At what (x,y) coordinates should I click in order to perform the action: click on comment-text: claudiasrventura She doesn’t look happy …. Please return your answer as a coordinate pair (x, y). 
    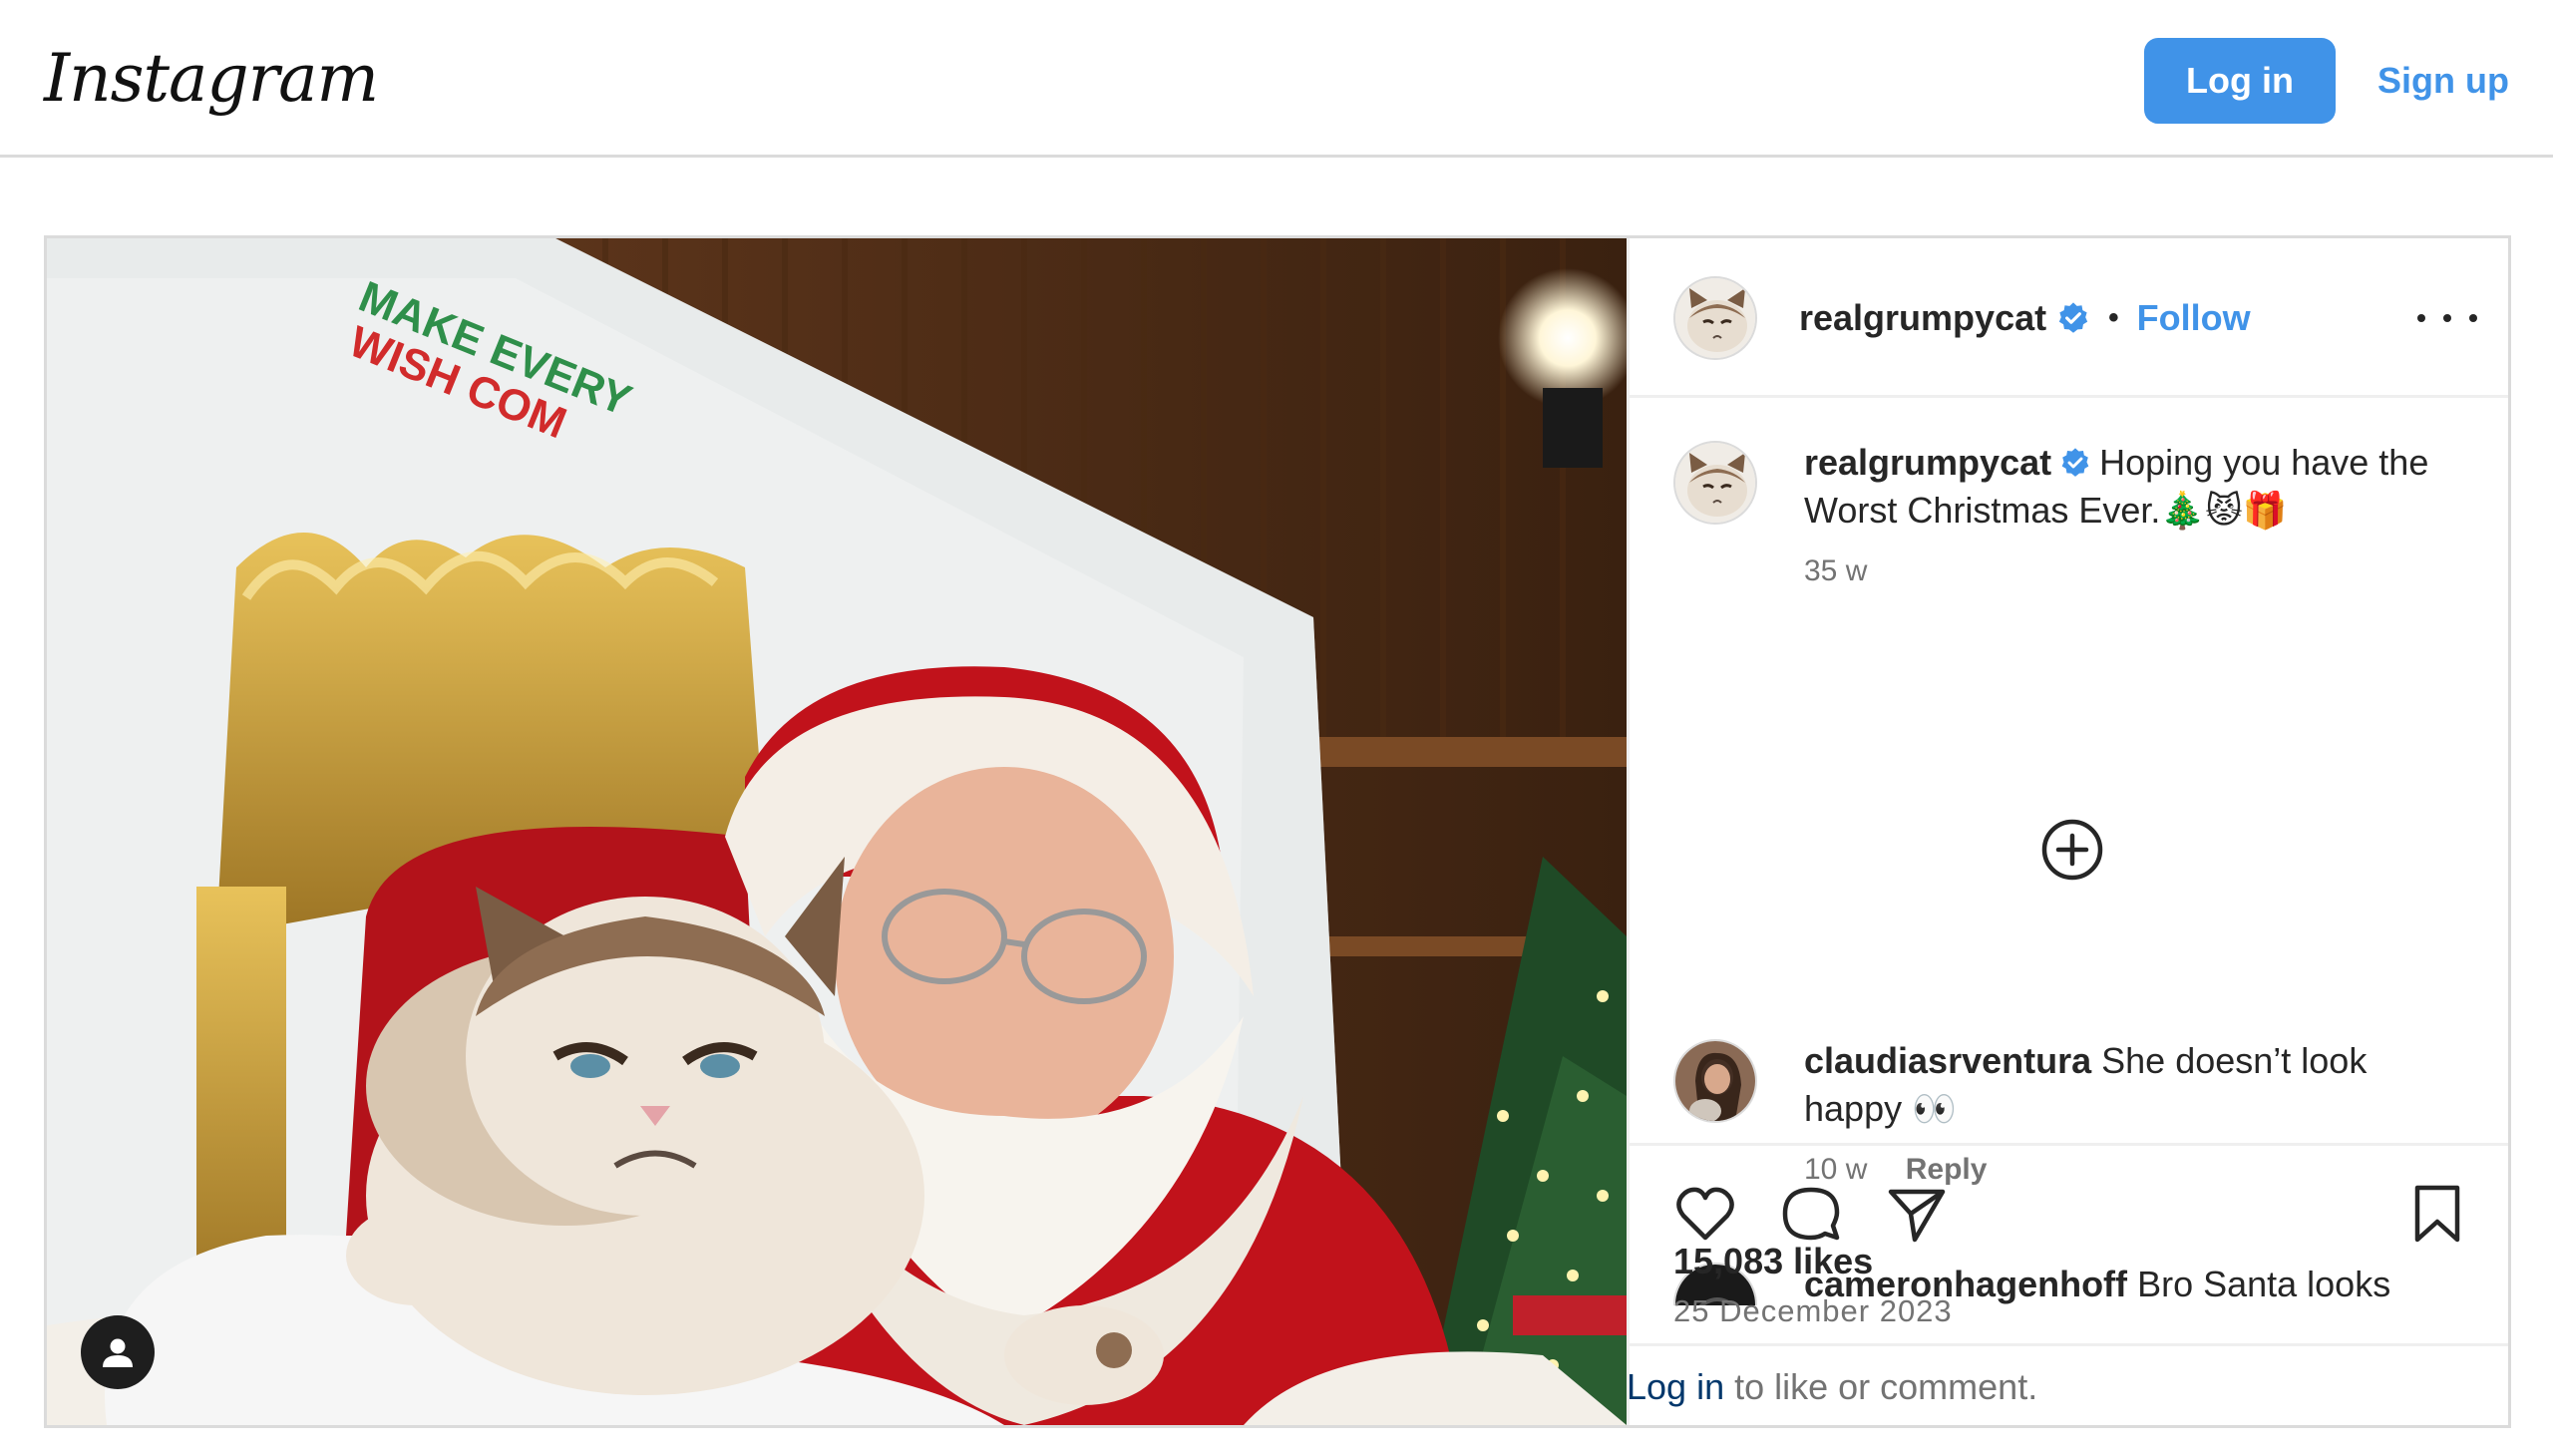
    Looking at the image, I should click on (2133, 1085).